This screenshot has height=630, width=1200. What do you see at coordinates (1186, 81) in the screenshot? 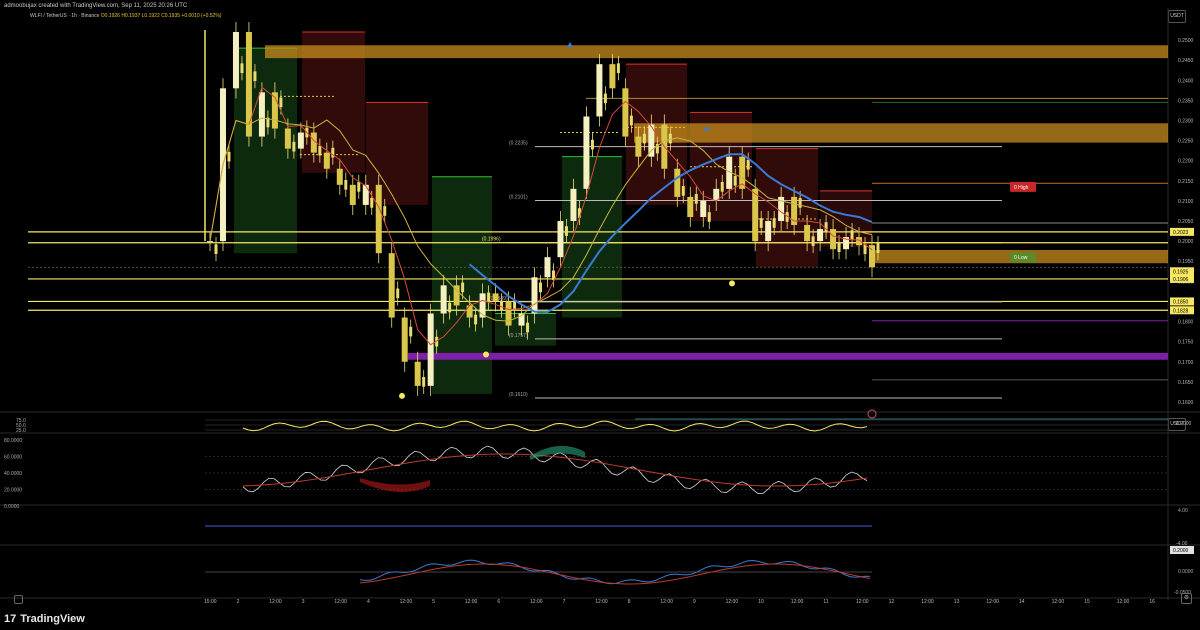
I see `price-tick-label: 0.2400` at bounding box center [1186, 81].